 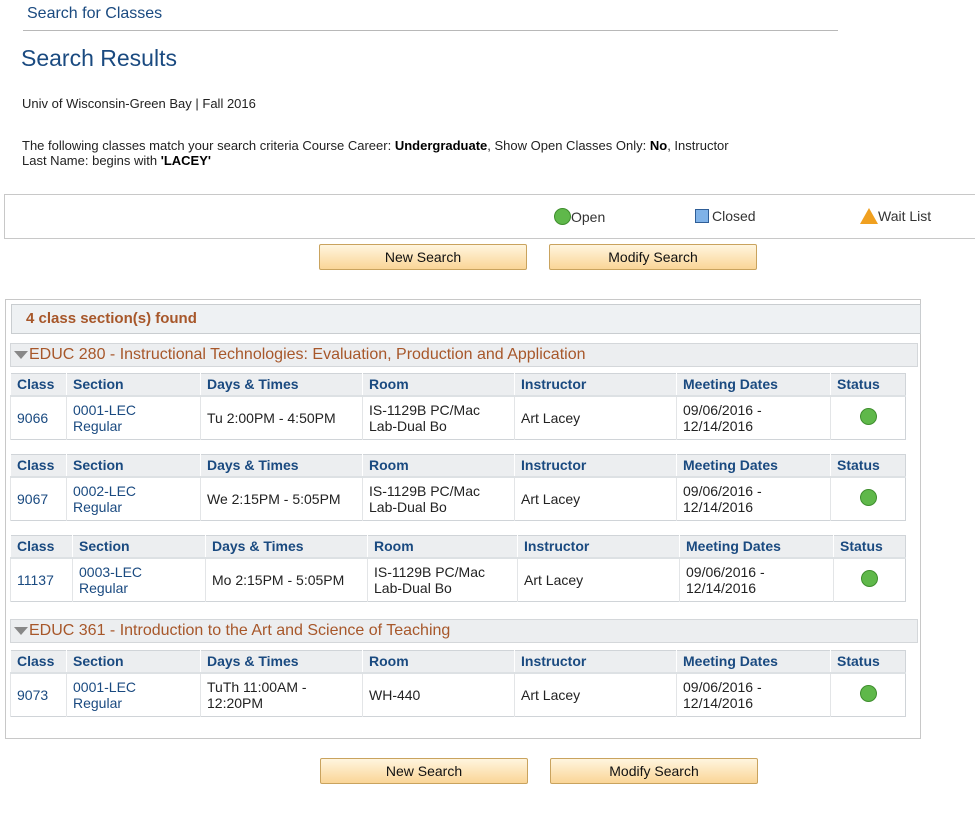 What do you see at coordinates (105, 686) in the screenshot?
I see `section-code: 0001-LEC` at bounding box center [105, 686].